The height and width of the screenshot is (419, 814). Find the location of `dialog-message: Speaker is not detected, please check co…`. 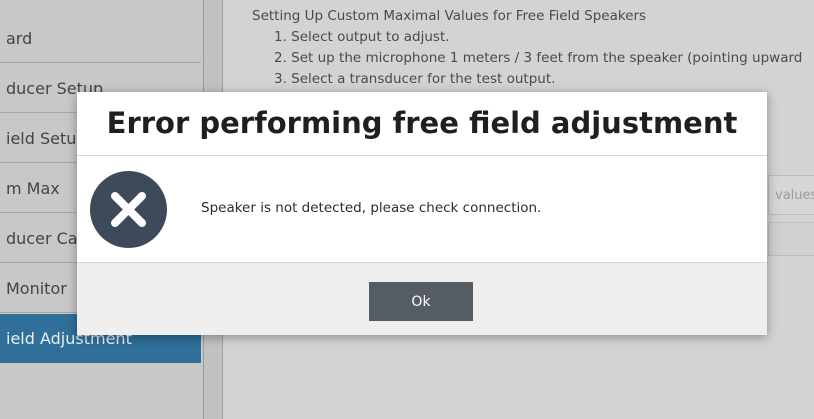

dialog-message: Speaker is not detected, please check co… is located at coordinates (371, 208).